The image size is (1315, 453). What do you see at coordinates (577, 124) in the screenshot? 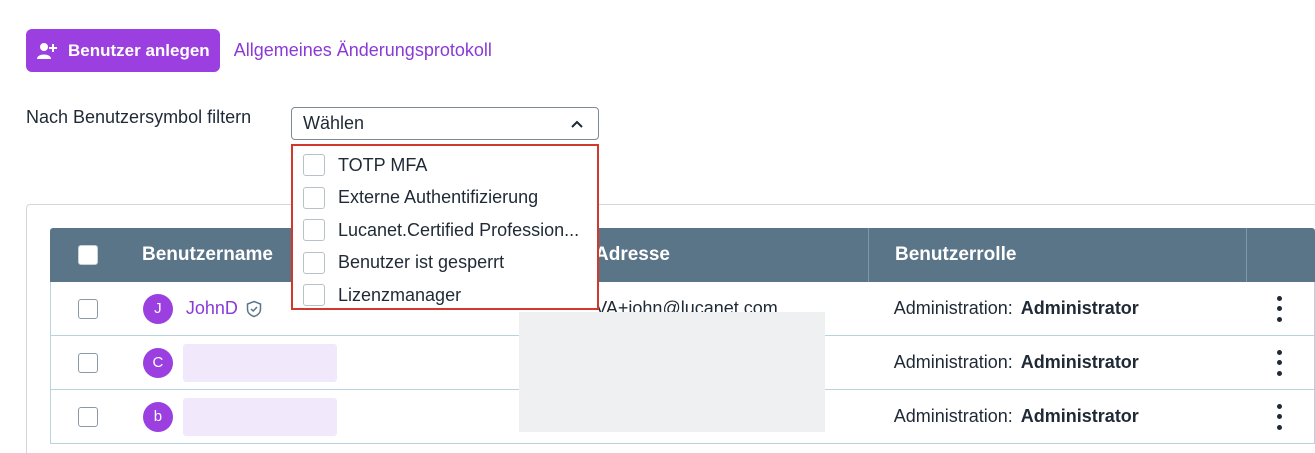
I see `chevron-up-icon` at bounding box center [577, 124].